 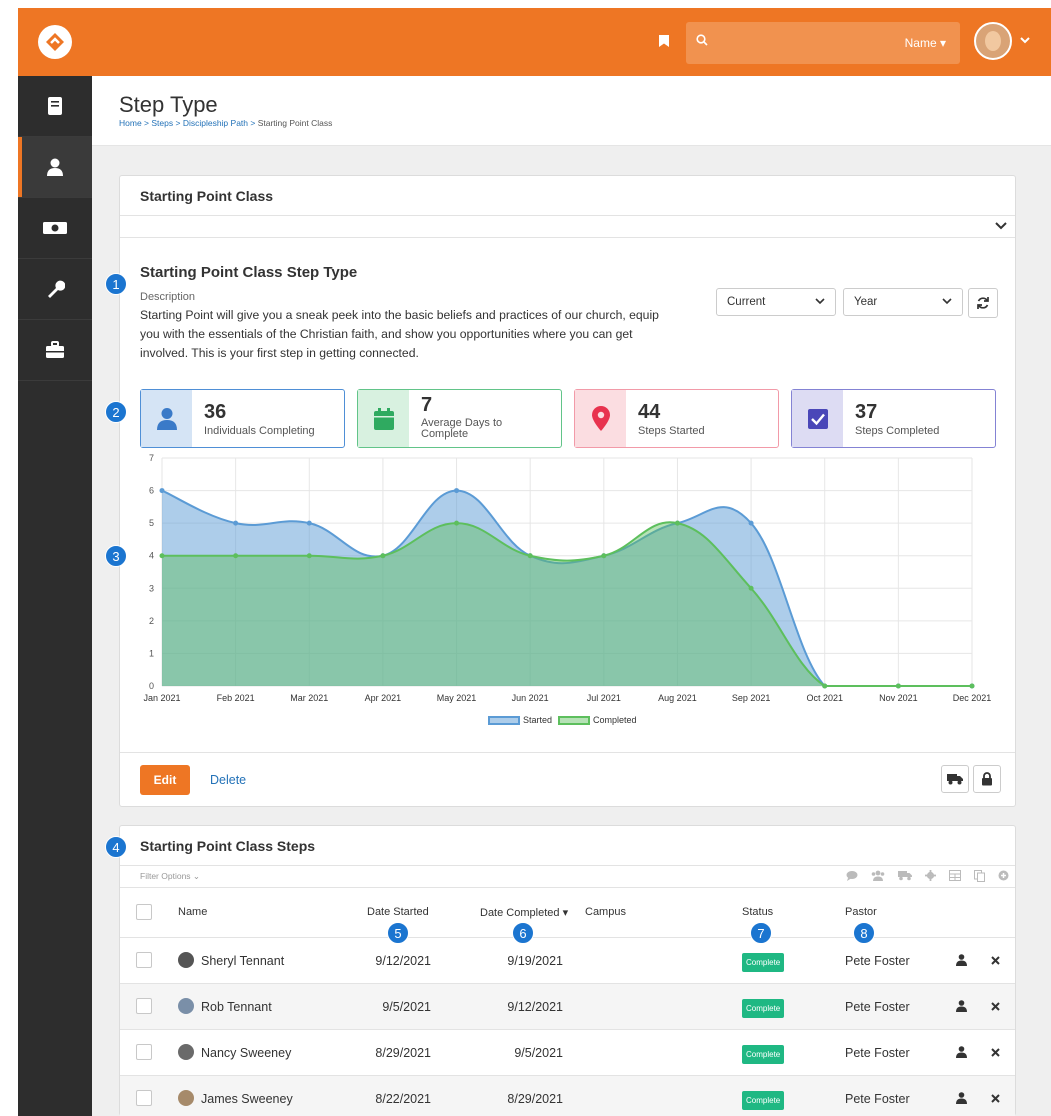 What do you see at coordinates (1003, 875) in the screenshot?
I see `add-circle-icon` at bounding box center [1003, 875].